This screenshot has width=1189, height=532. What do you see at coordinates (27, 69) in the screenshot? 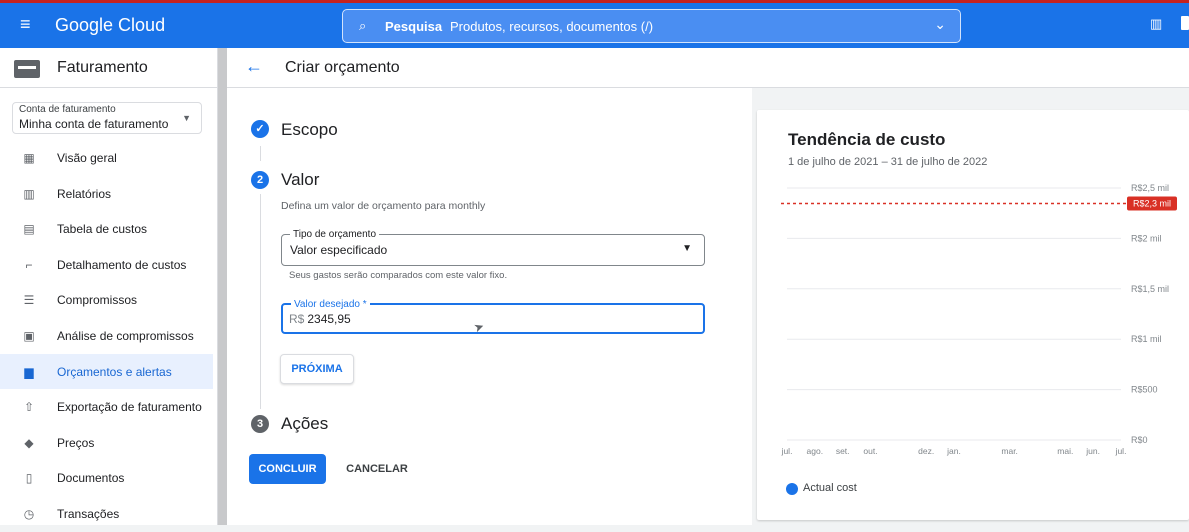
I see `billing-card-icon` at bounding box center [27, 69].